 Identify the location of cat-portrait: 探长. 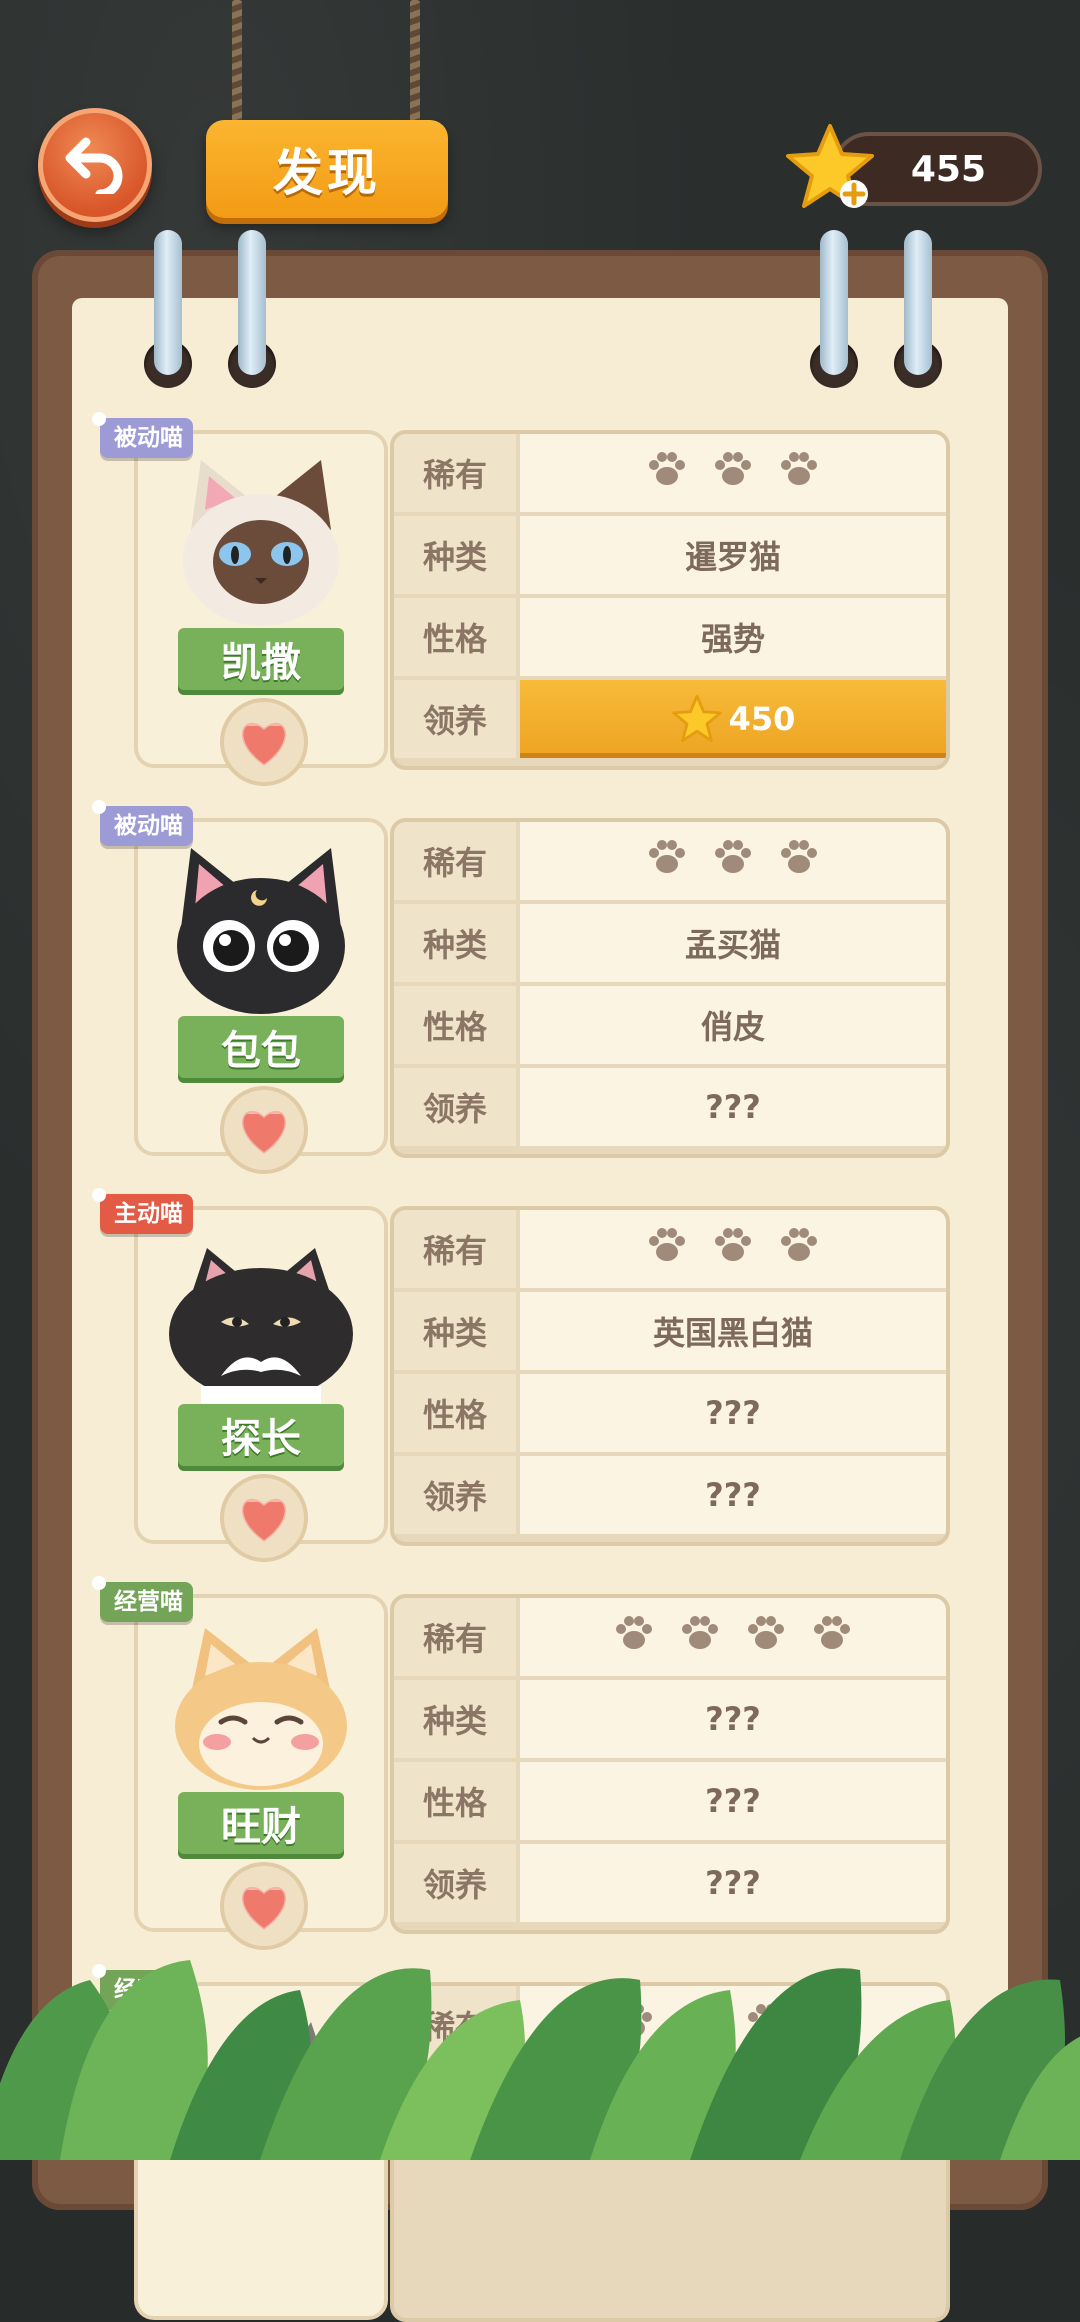
(261, 1384).